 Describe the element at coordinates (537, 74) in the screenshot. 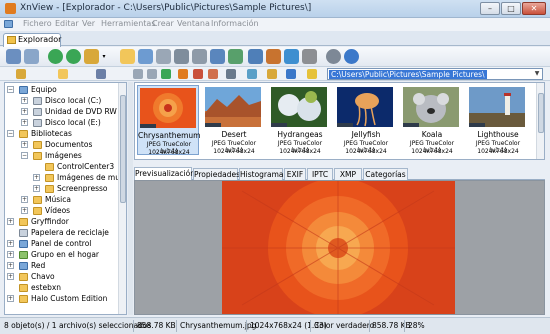

I see `chevron-down-icon: ▼` at that location.